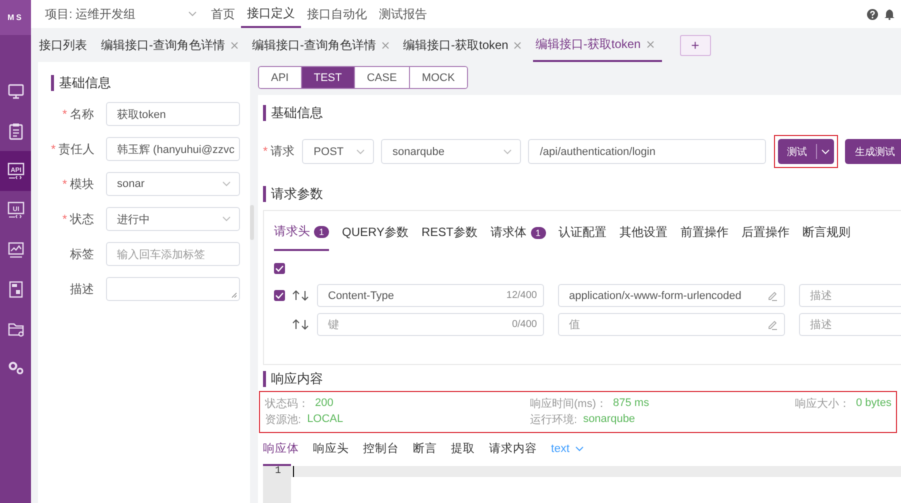 The image size is (901, 503). What do you see at coordinates (381, 448) in the screenshot?
I see `response-tab: 控制台` at bounding box center [381, 448].